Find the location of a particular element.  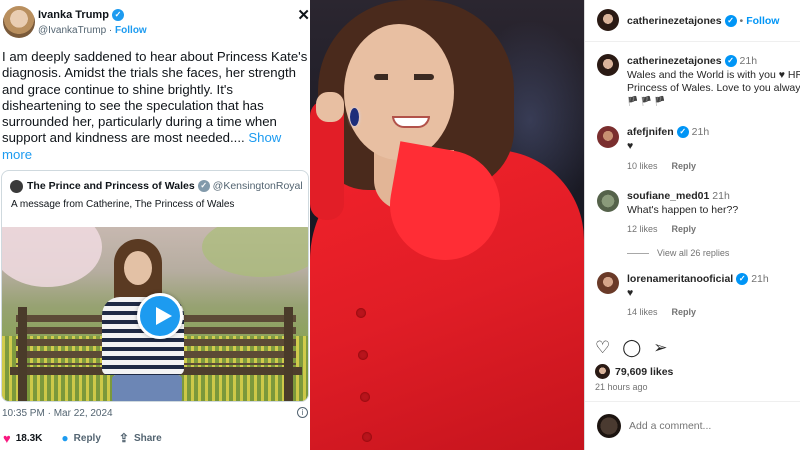

comment-username: afefjnifen is located at coordinates (650, 132).